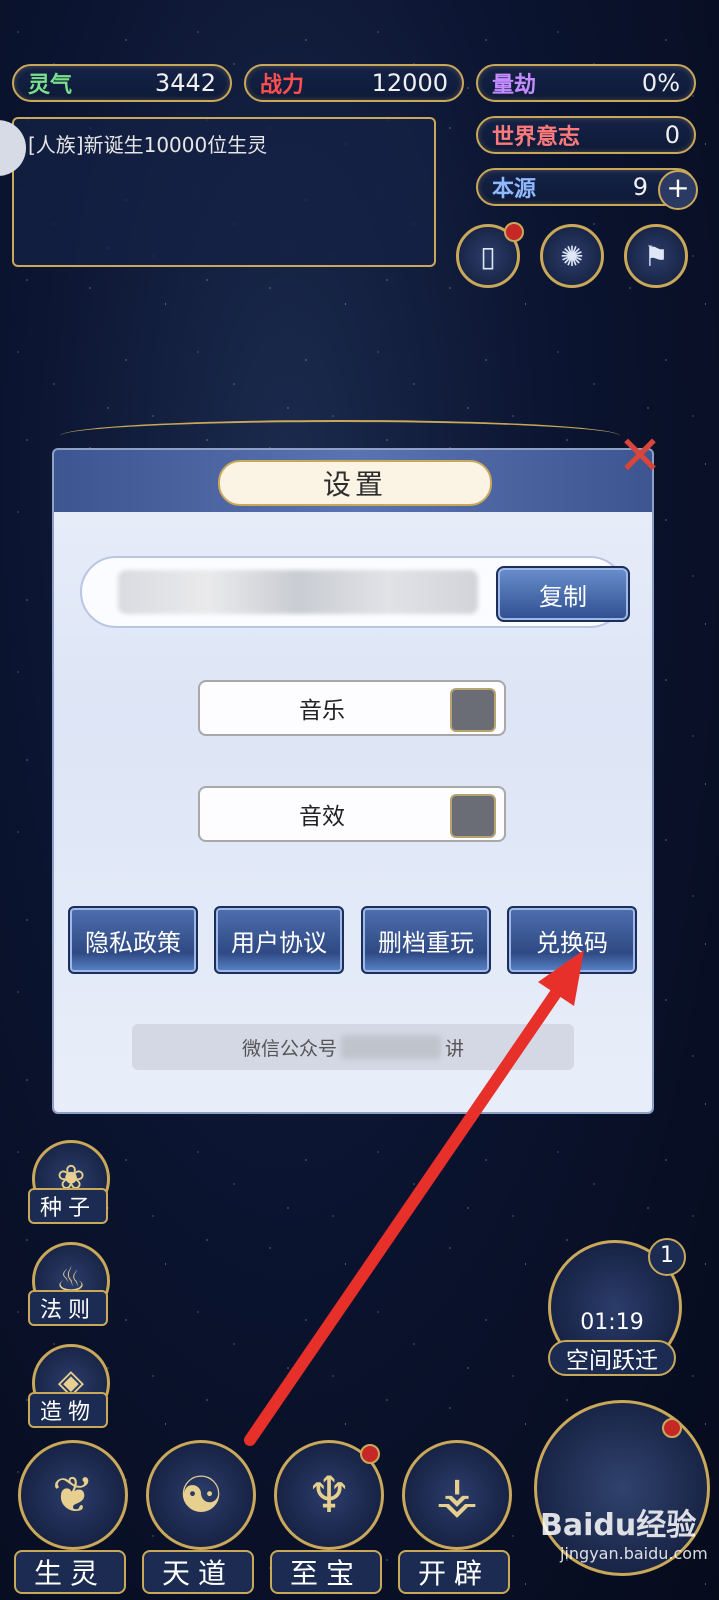 This screenshot has width=719, height=1600. I want to click on add-benyuan-button: +, so click(678, 190).